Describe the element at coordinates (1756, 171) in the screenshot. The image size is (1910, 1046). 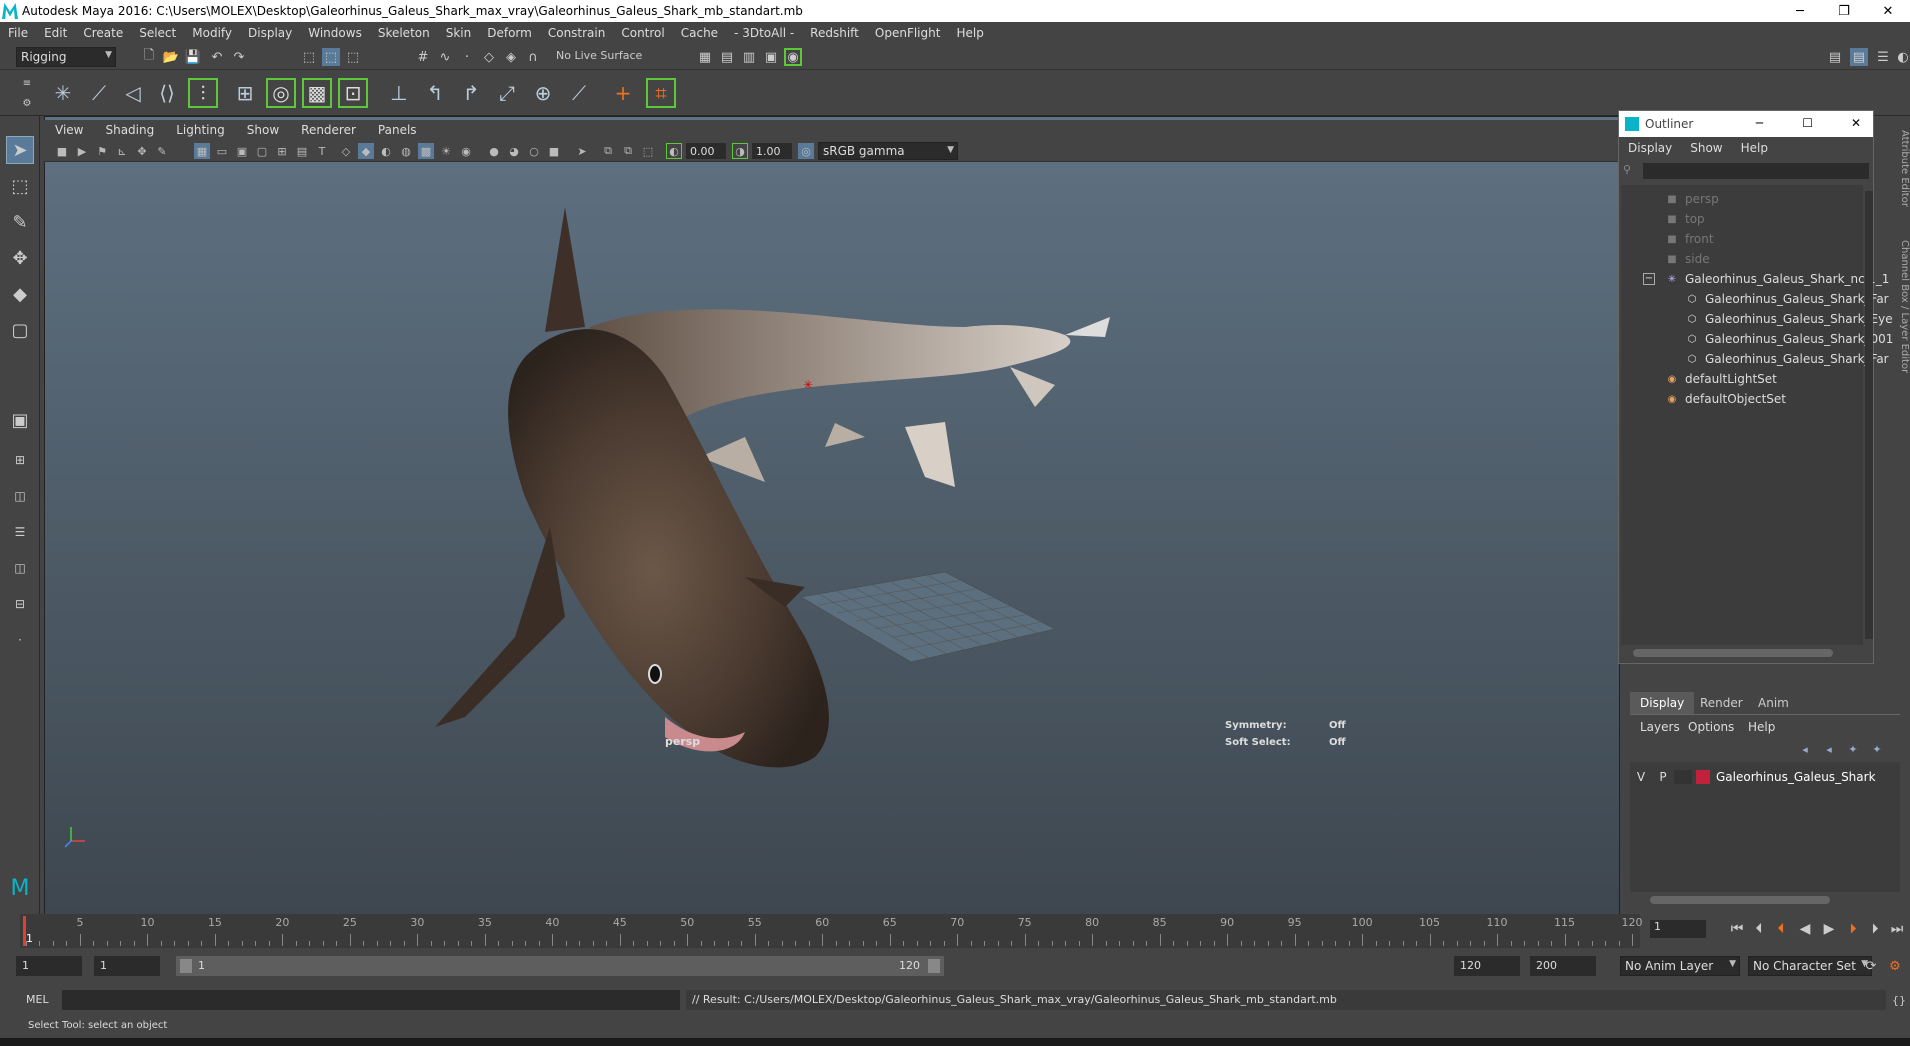
I see `outliner-search-input` at that location.